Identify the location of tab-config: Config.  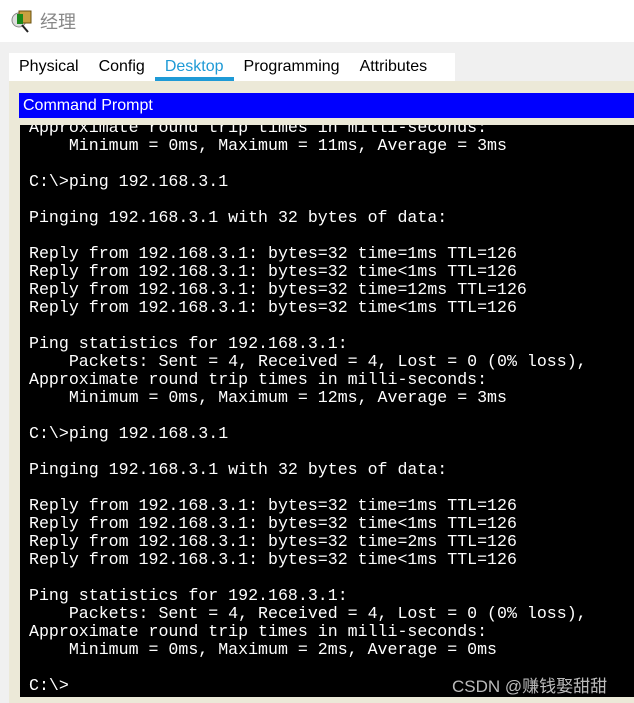
(122, 67).